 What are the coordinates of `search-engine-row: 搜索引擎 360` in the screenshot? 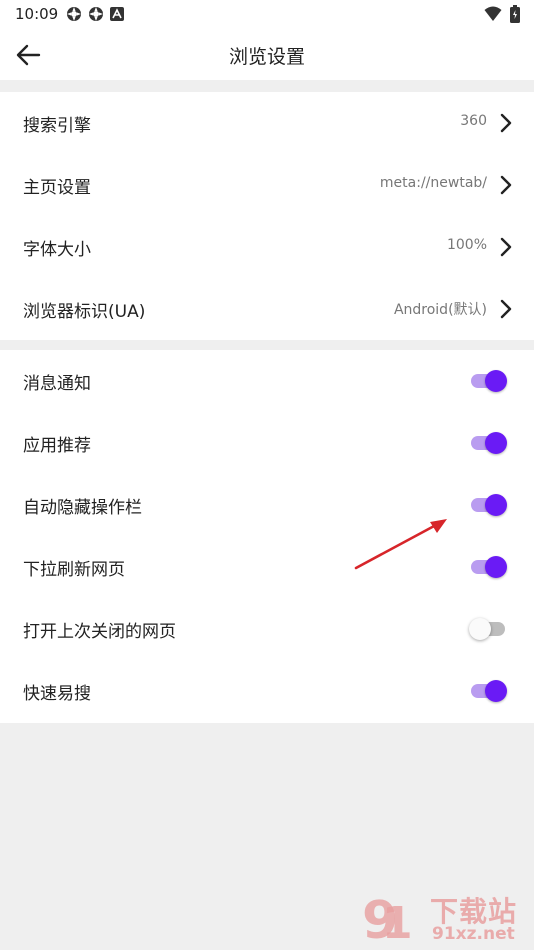 It's located at (267, 123).